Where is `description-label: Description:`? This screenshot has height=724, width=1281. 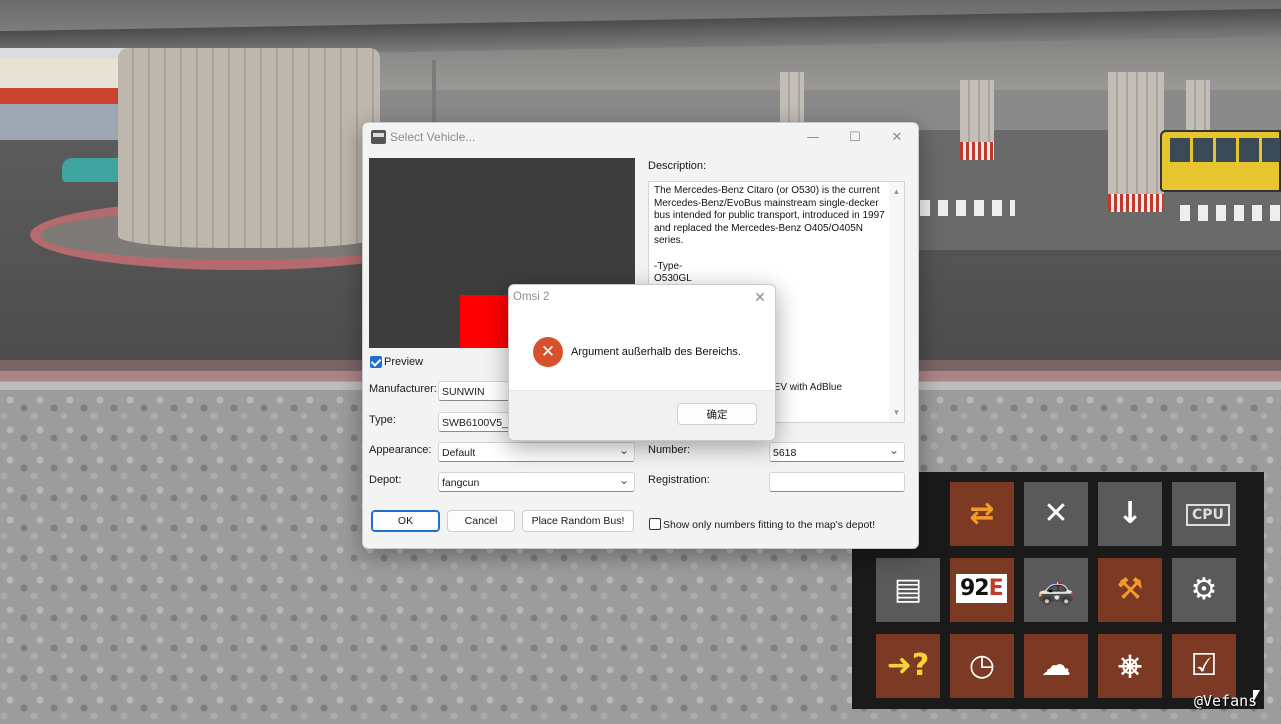 description-label: Description: is located at coordinates (677, 166).